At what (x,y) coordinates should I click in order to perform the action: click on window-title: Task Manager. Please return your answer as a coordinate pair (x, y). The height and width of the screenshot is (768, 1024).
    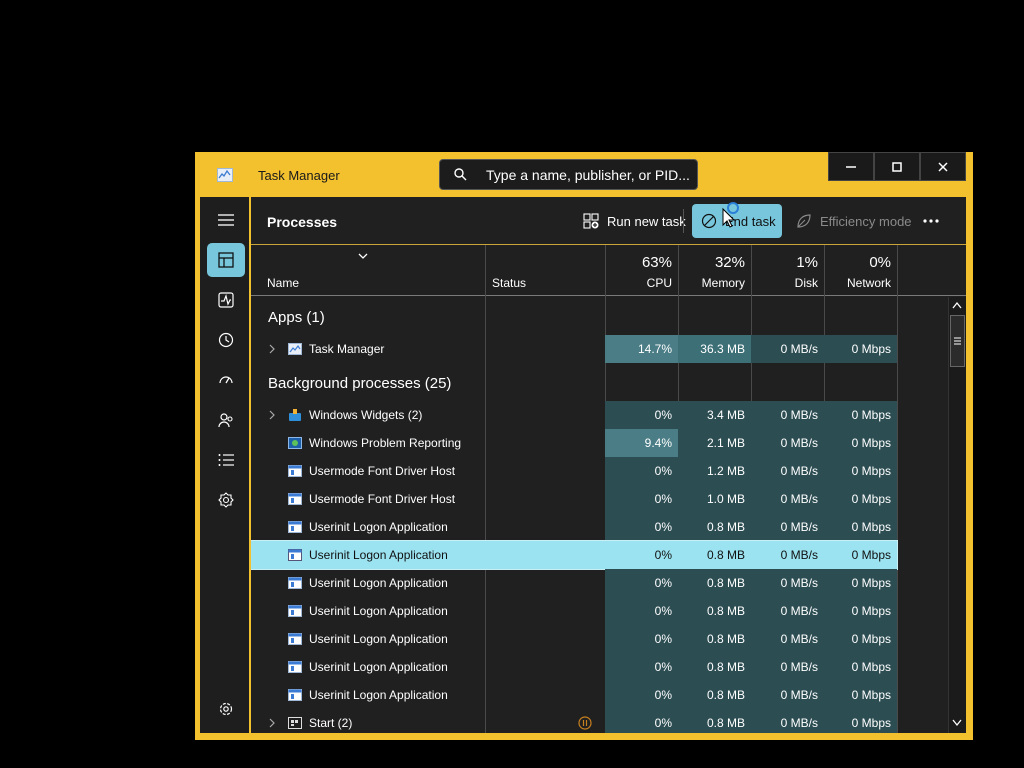
    Looking at the image, I should click on (299, 175).